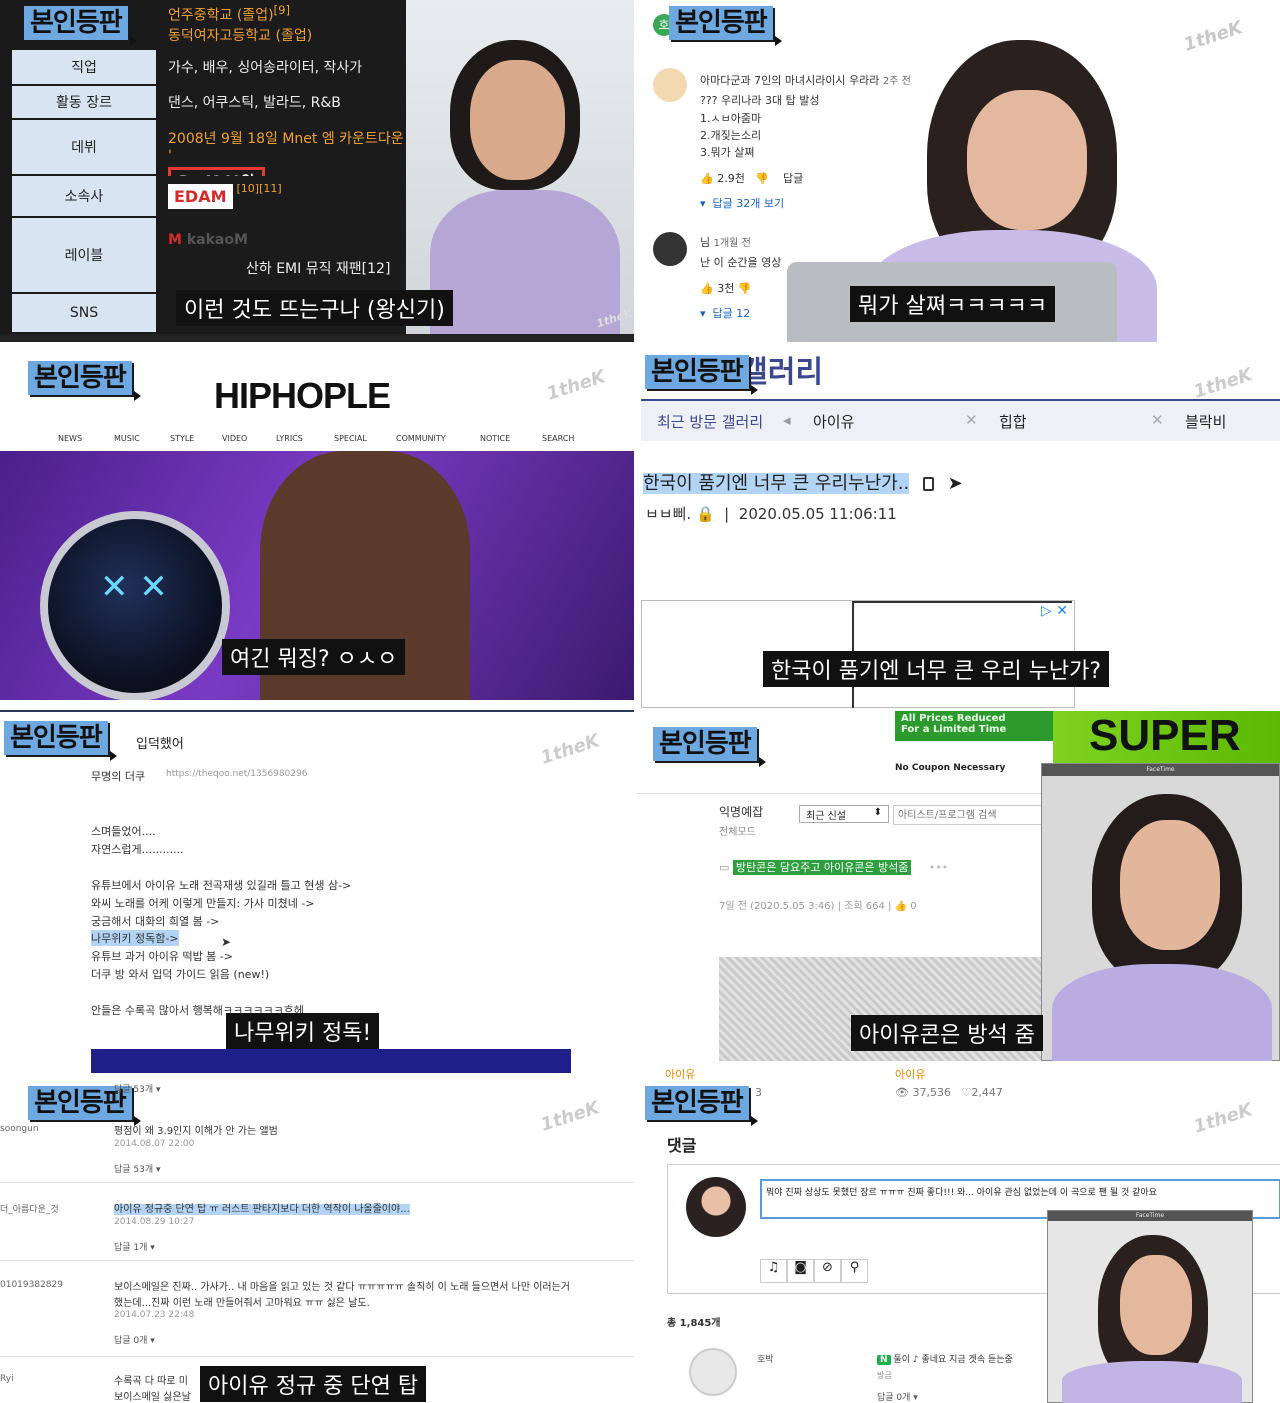  What do you see at coordinates (283, 102) in the screenshot?
I see `row-value-genre: 댄스, 어쿠스틱, 발라드, R&B` at bounding box center [283, 102].